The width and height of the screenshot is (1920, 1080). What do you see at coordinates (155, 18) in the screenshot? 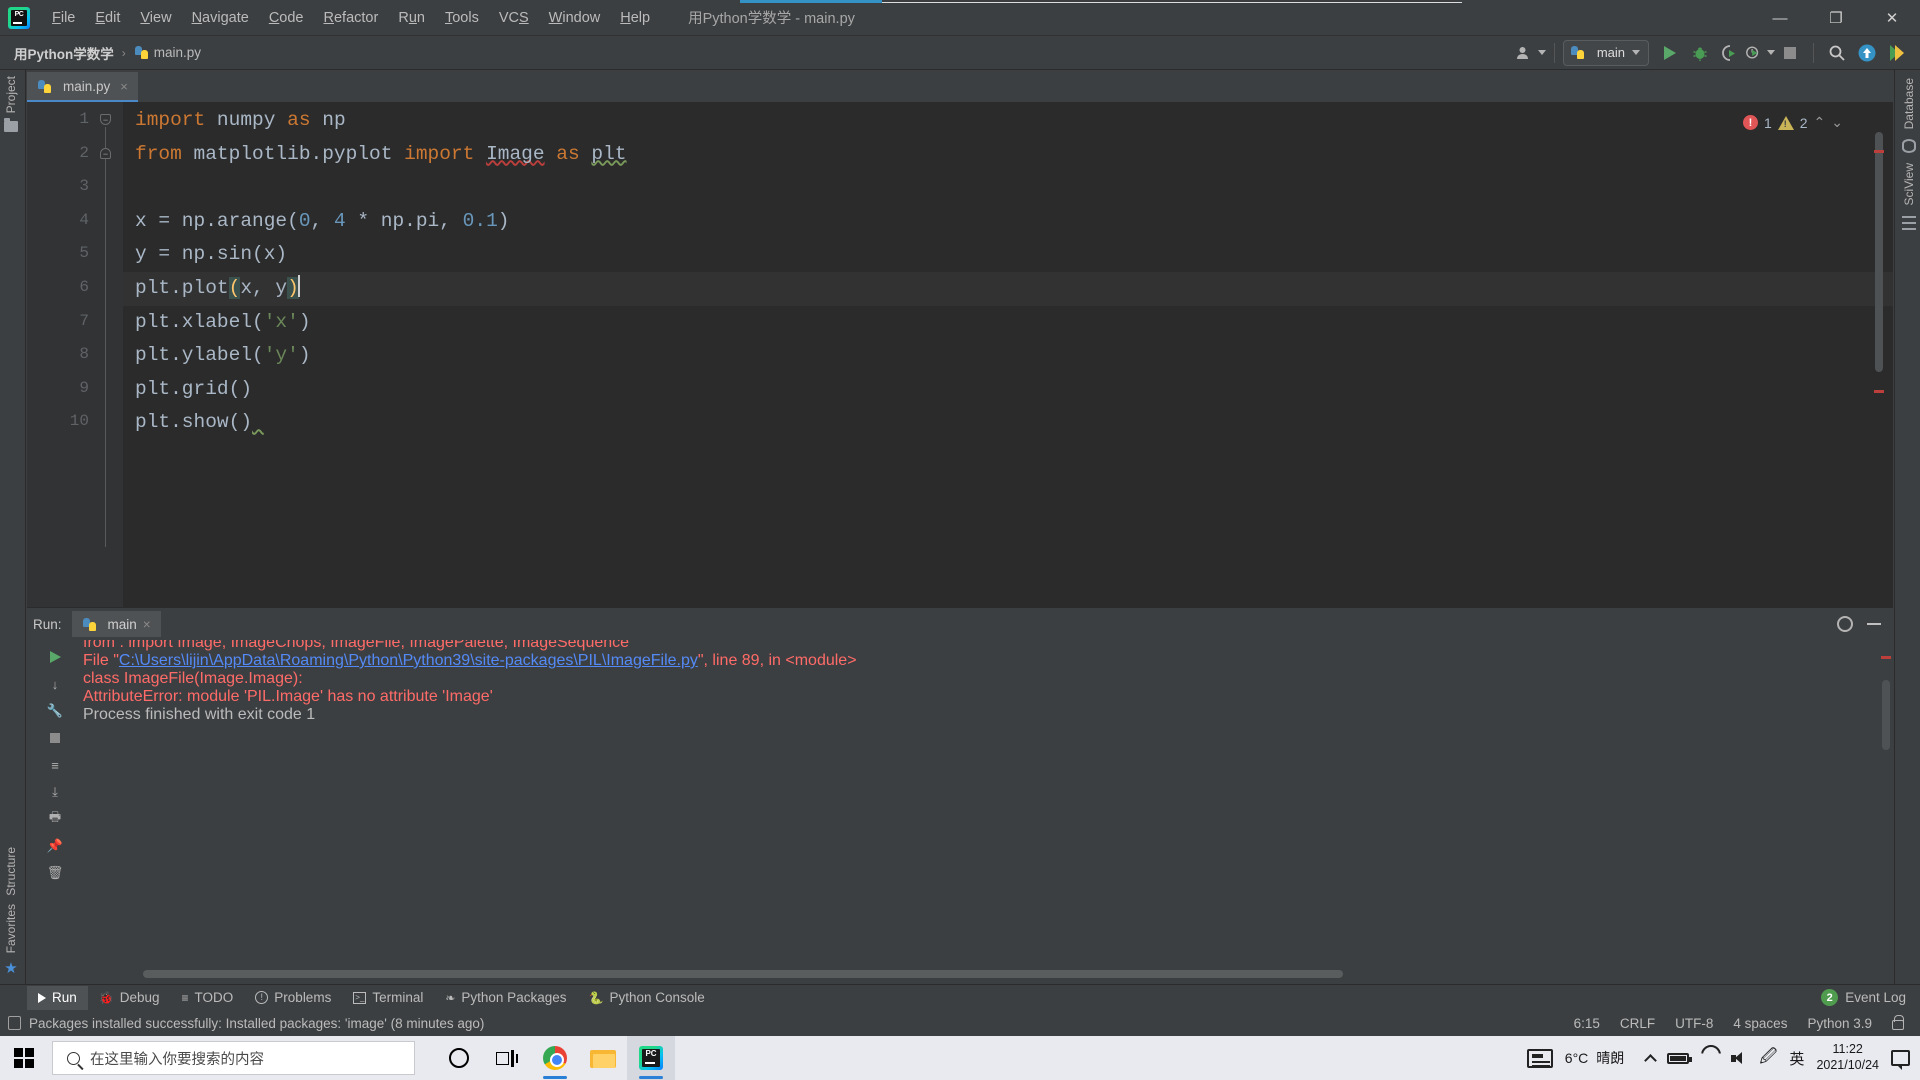
I see `menu-item-view: View` at bounding box center [155, 18].